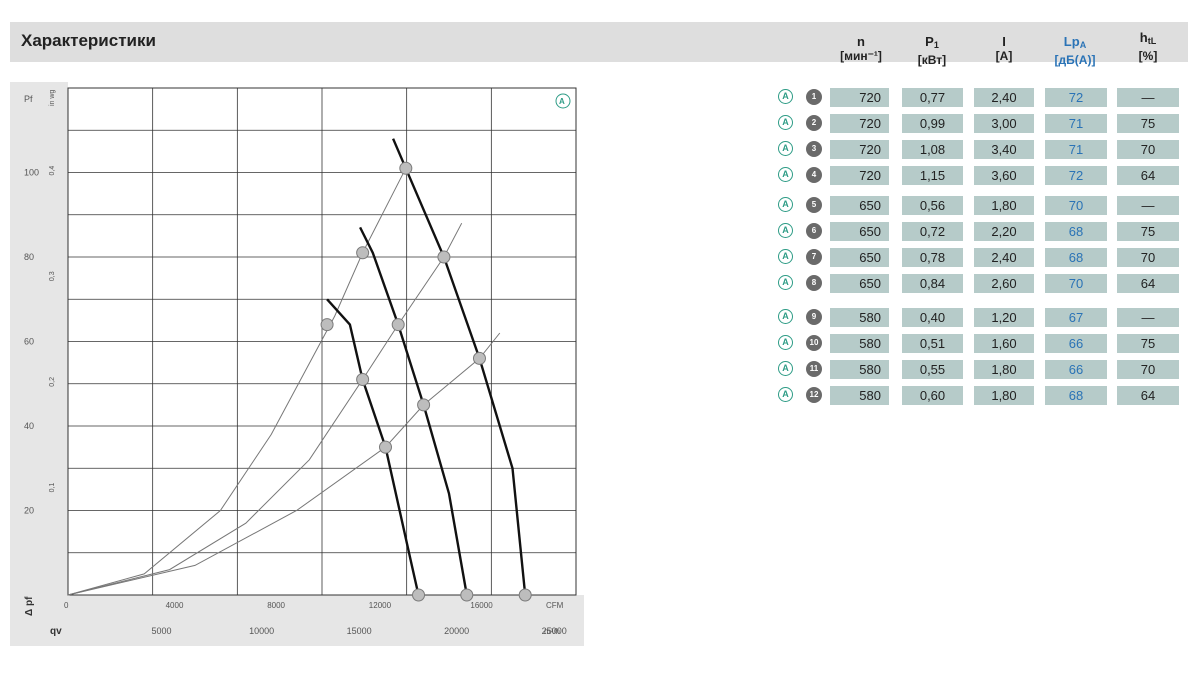 This screenshot has width=1194, height=673. I want to click on y2-tick-label: 0,2, so click(52, 382).